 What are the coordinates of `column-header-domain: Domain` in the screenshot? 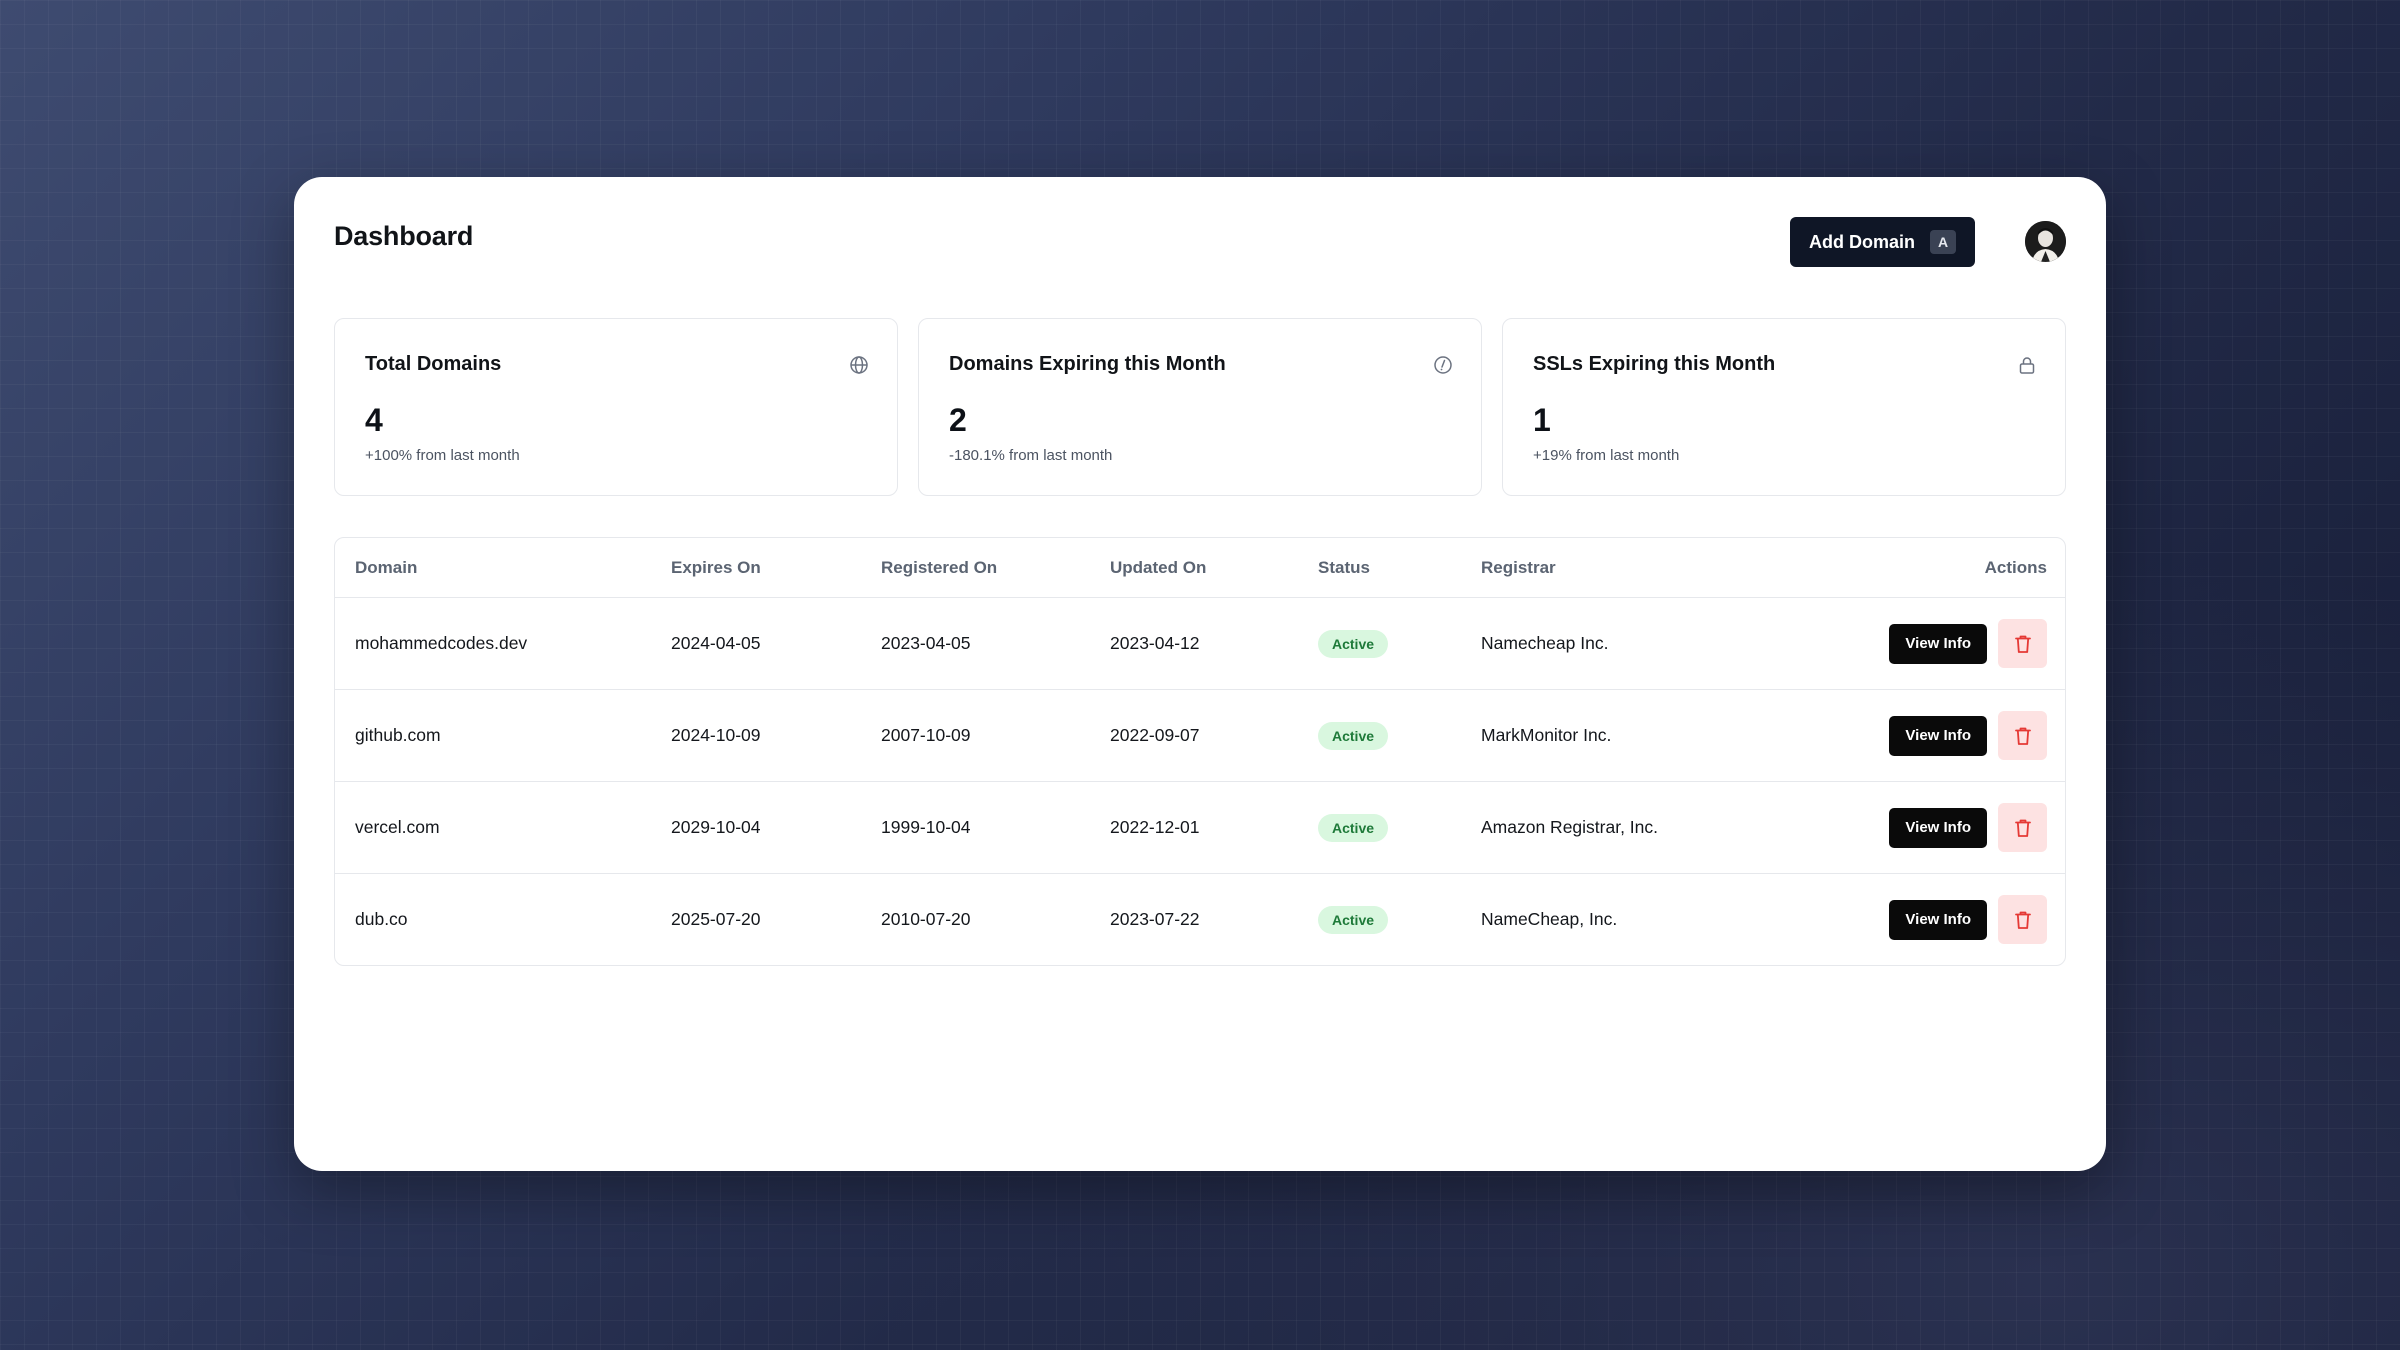 It's located at (503, 568).